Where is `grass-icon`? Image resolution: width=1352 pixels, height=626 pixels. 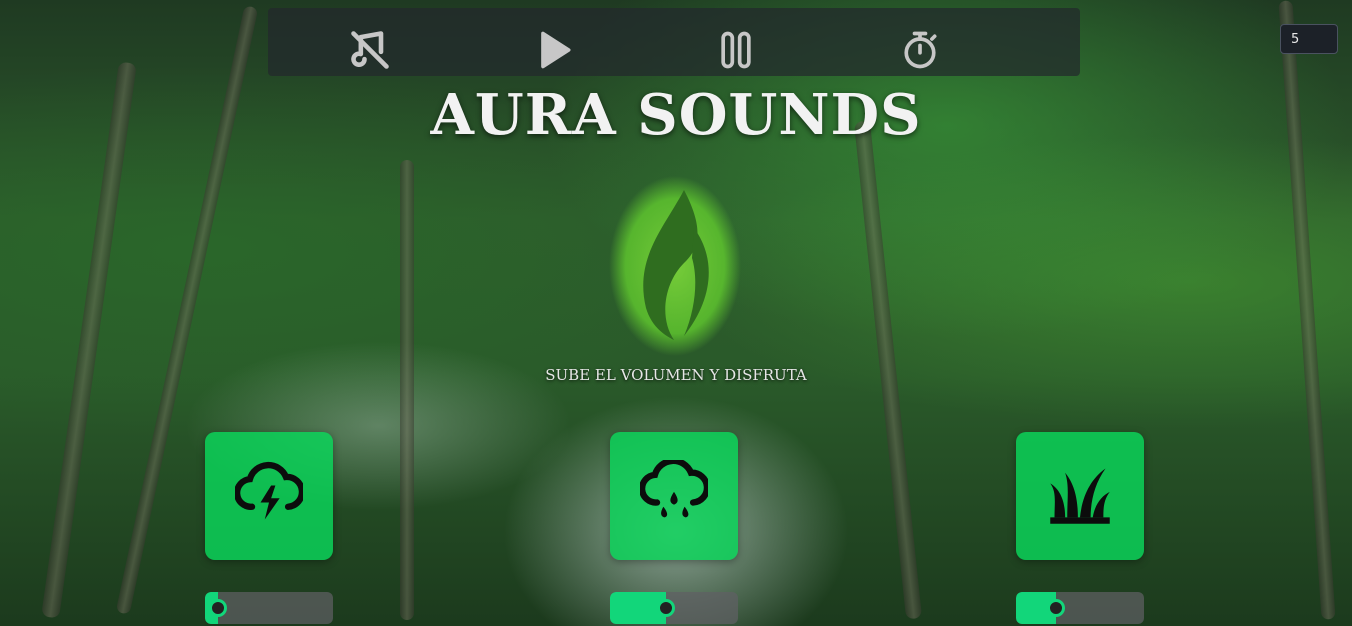 grass-icon is located at coordinates (1080, 496).